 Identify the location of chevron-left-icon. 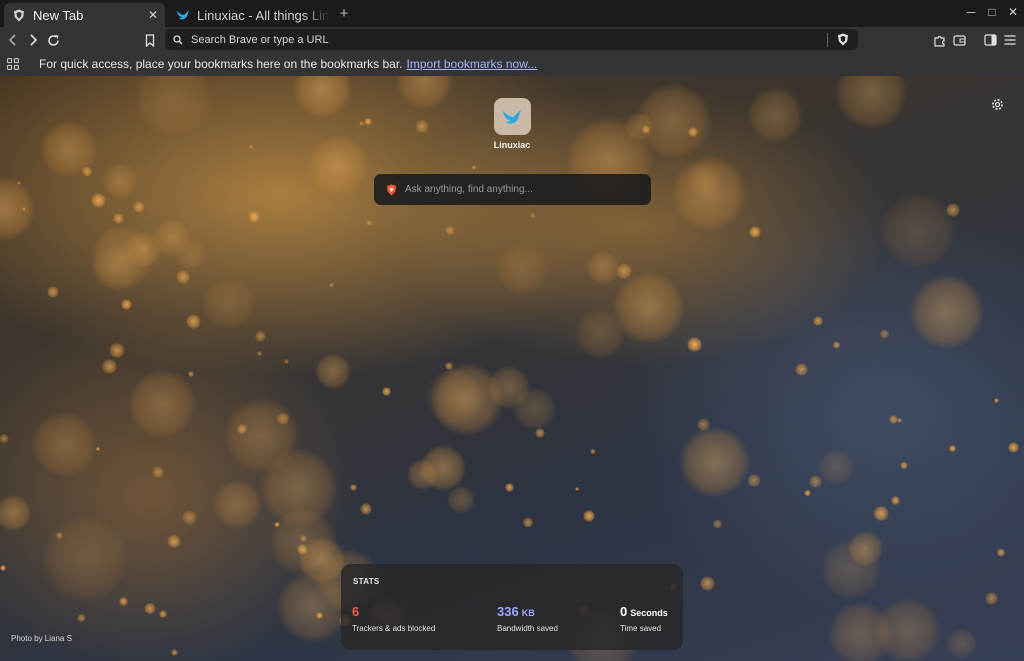
(12, 40).